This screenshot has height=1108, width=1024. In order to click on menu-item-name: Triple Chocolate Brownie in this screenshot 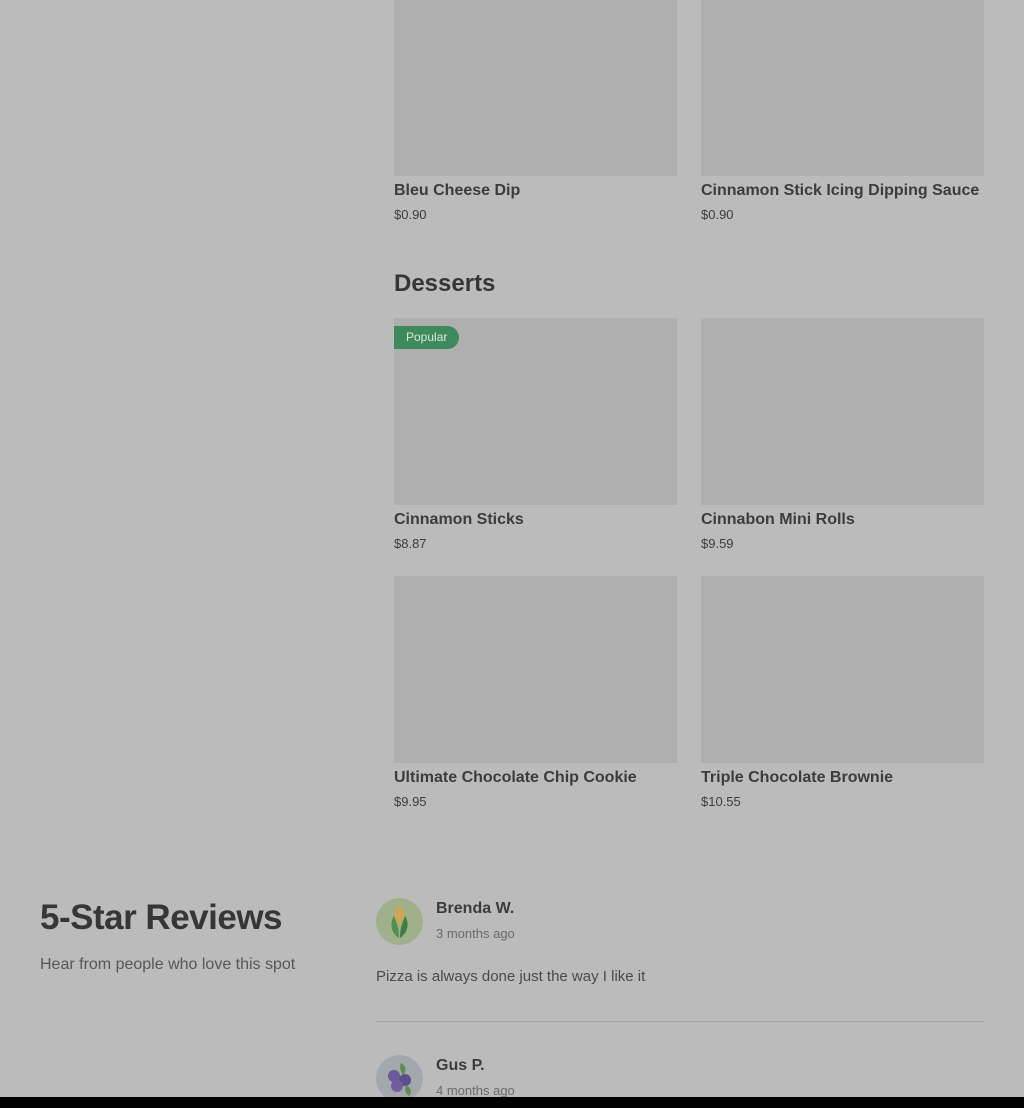, I will do `click(797, 777)`.